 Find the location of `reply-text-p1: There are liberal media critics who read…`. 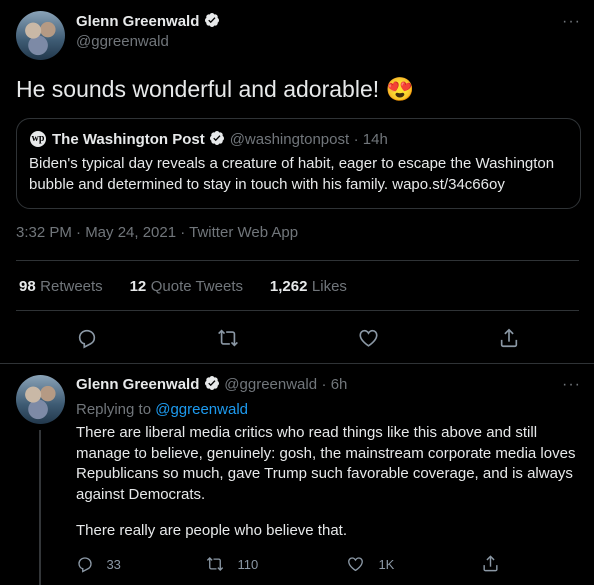

reply-text-p1: There are liberal media critics who read… is located at coordinates (326, 463).